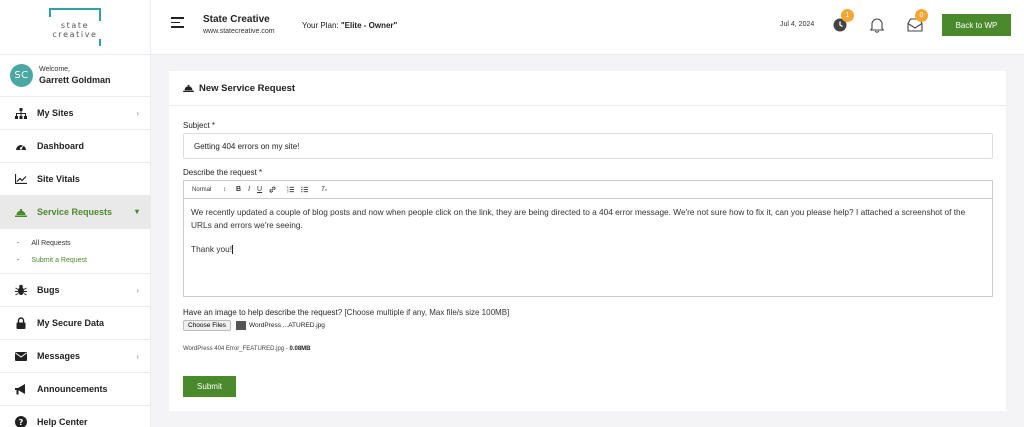 The height and width of the screenshot is (427, 1024). I want to click on inbox-icon: 0, so click(917, 22).